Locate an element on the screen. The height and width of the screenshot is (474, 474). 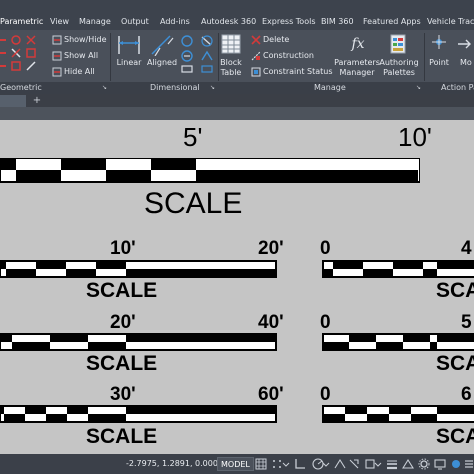
right-scale-1-end: 4 is located at coordinates (466, 248).